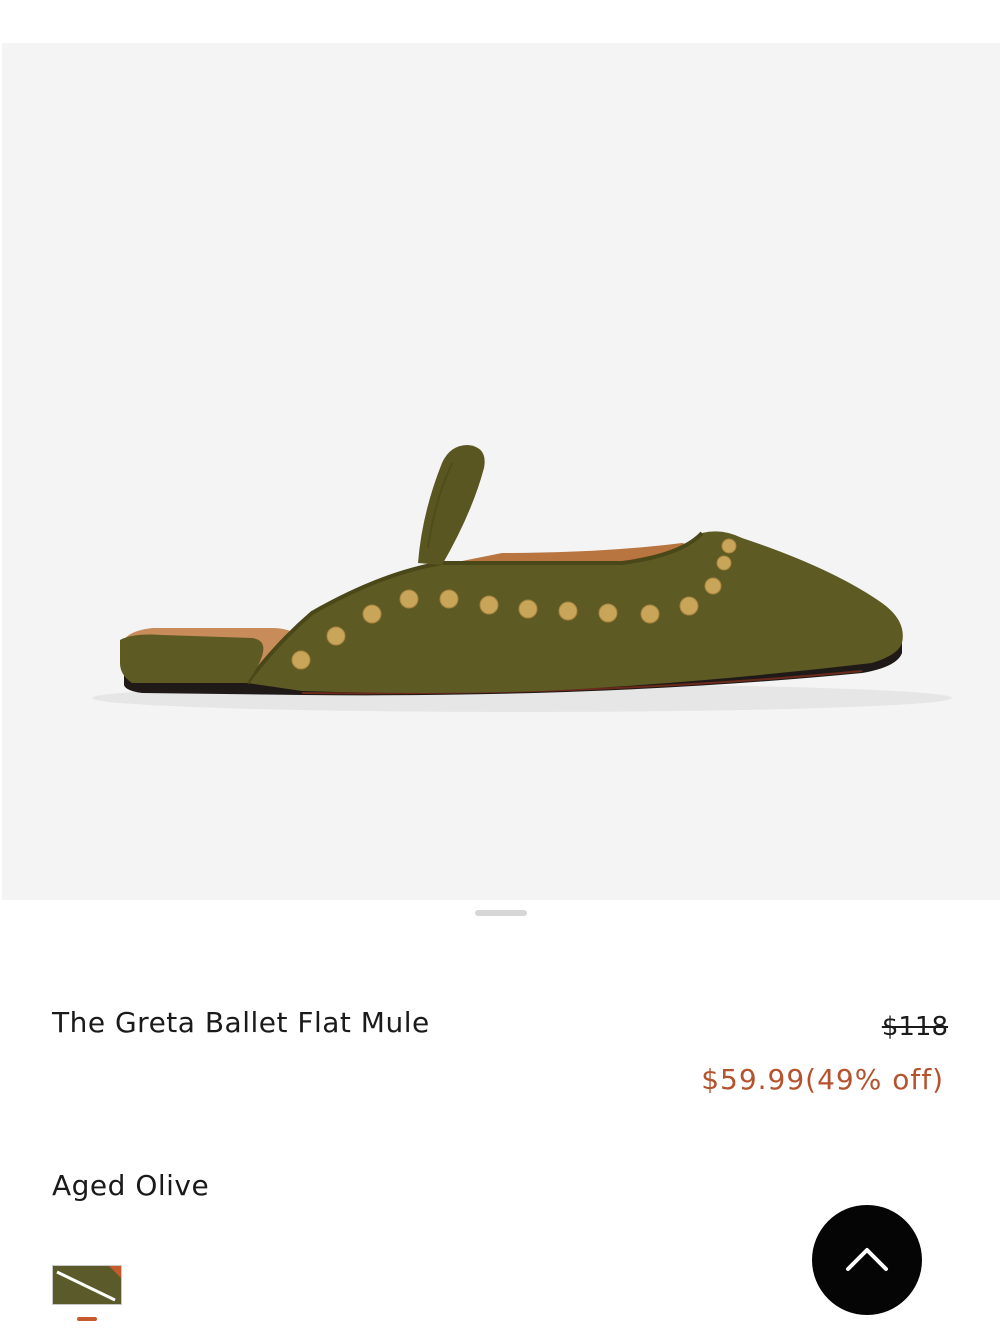  What do you see at coordinates (241, 1022) in the screenshot?
I see `product-title: The Greta Ballet Flat Mule` at bounding box center [241, 1022].